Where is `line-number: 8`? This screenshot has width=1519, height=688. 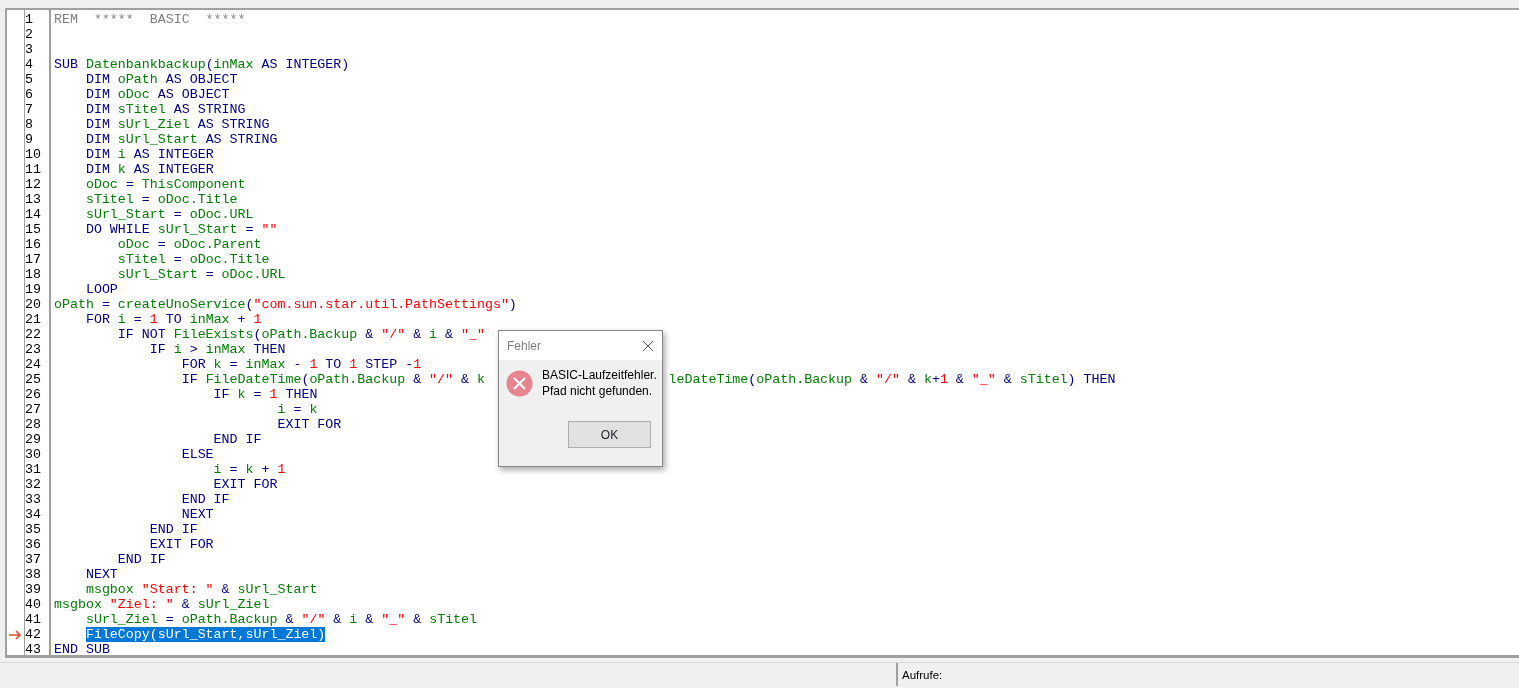
line-number: 8 is located at coordinates (29, 124).